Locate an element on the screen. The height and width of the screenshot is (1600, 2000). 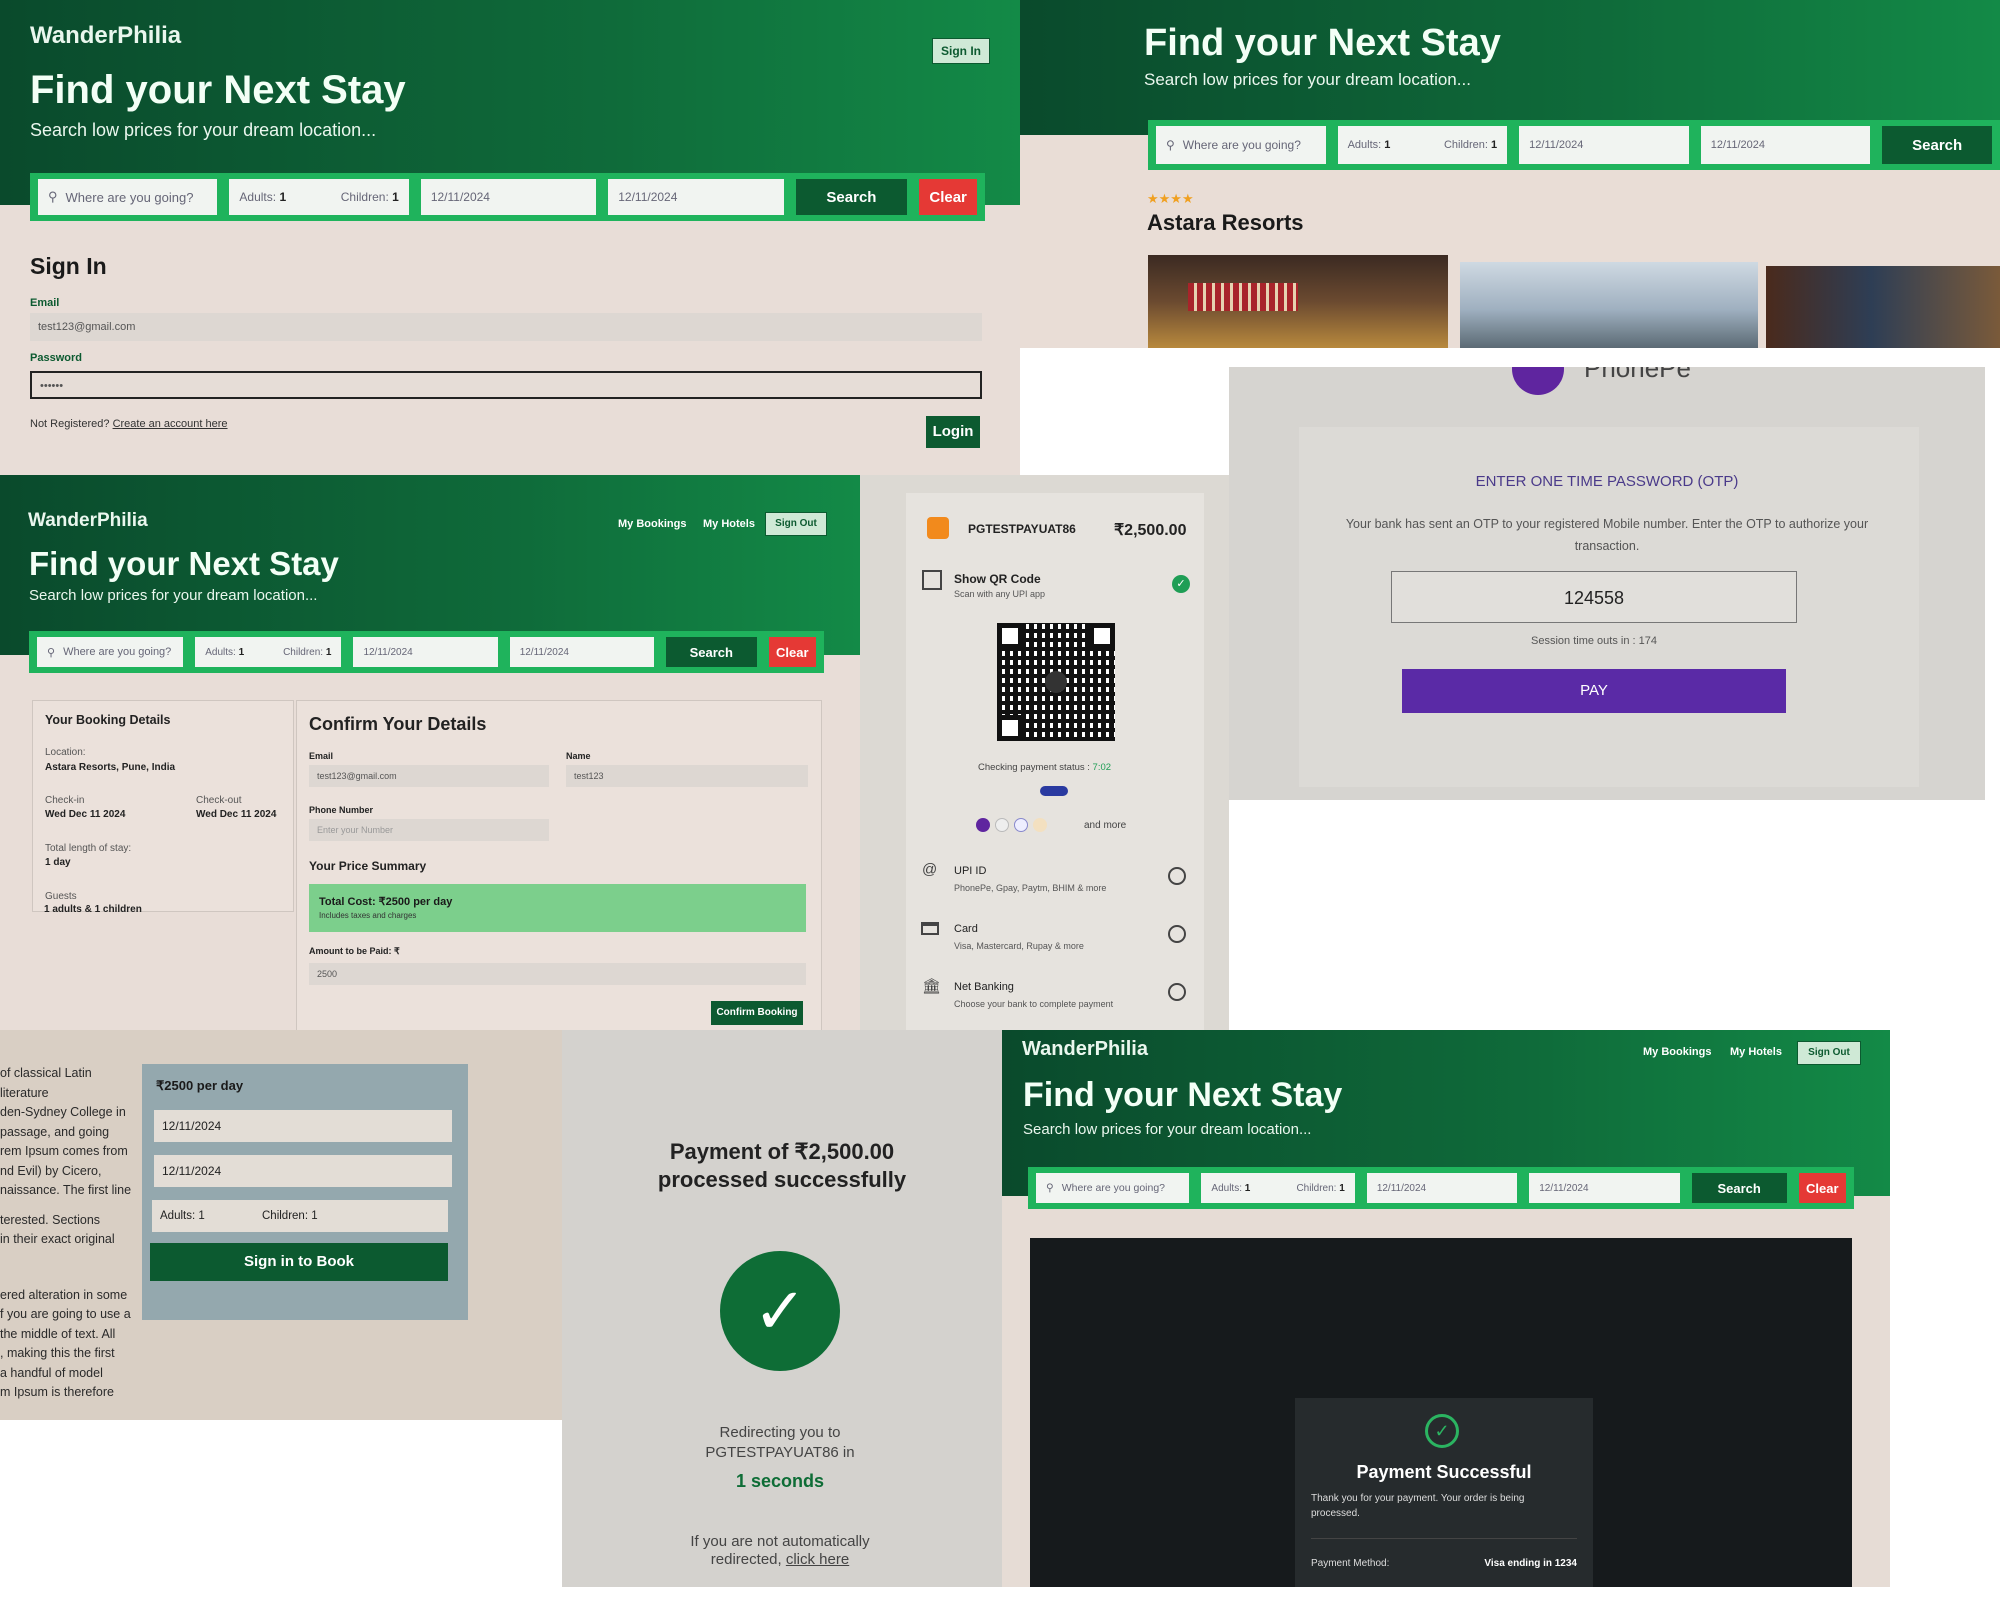
phone-label: Phone Number is located at coordinates (341, 810).